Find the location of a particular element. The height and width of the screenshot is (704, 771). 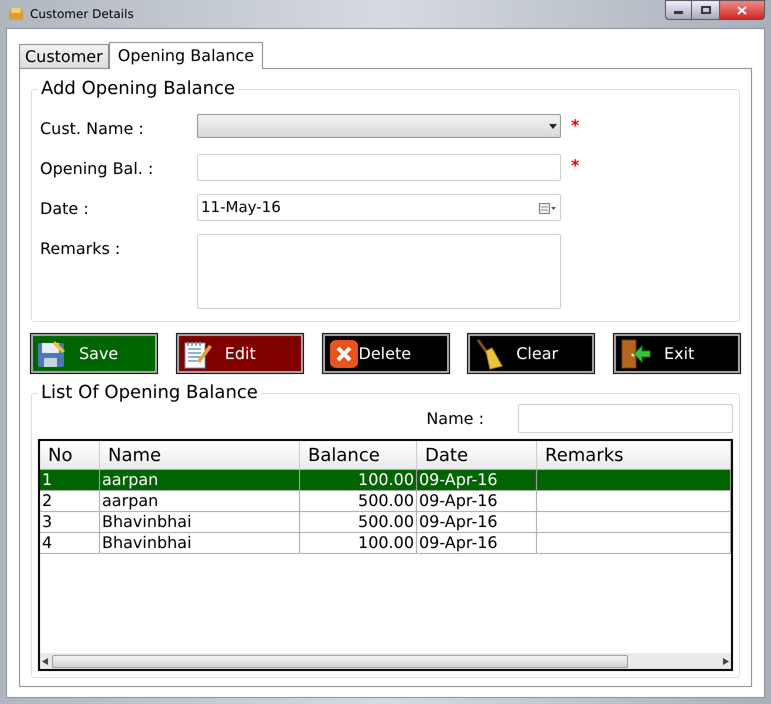

table-cell: 100.00 is located at coordinates (358, 543).